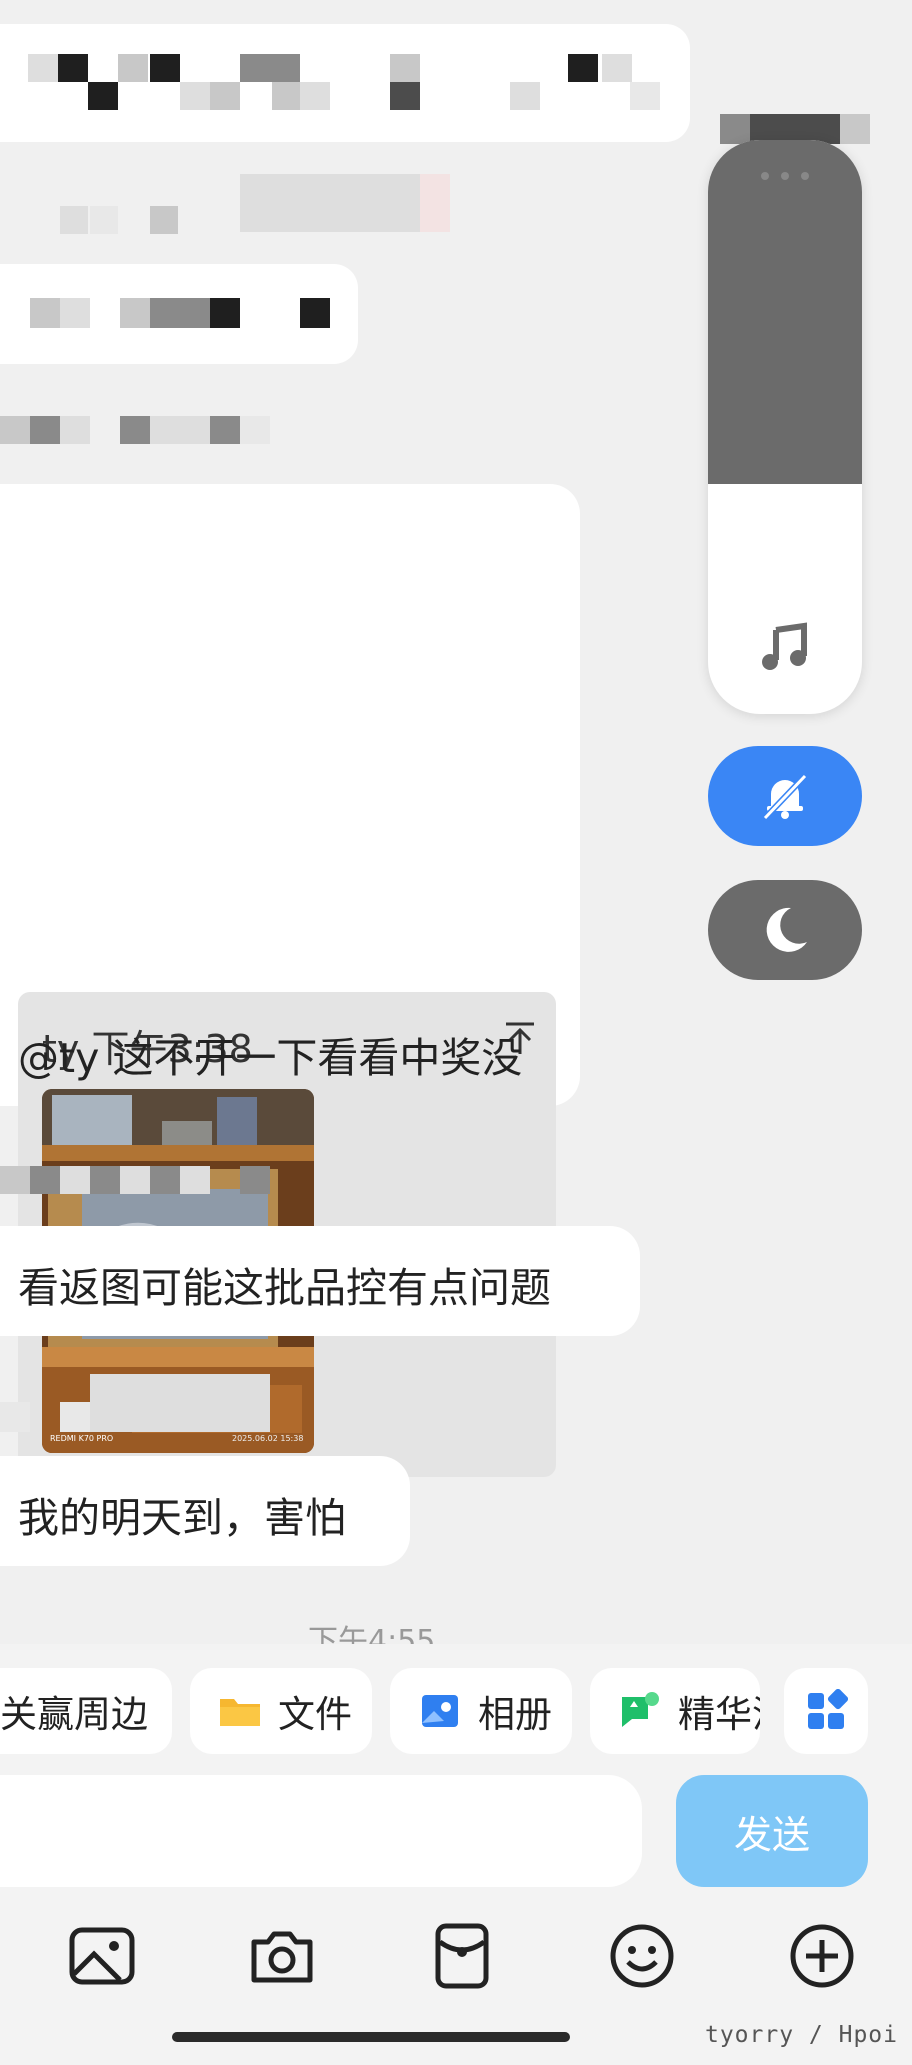 This screenshot has height=2065, width=912. Describe the element at coordinates (515, 1714) in the screenshot. I see `quick-action-label: 相册` at that location.